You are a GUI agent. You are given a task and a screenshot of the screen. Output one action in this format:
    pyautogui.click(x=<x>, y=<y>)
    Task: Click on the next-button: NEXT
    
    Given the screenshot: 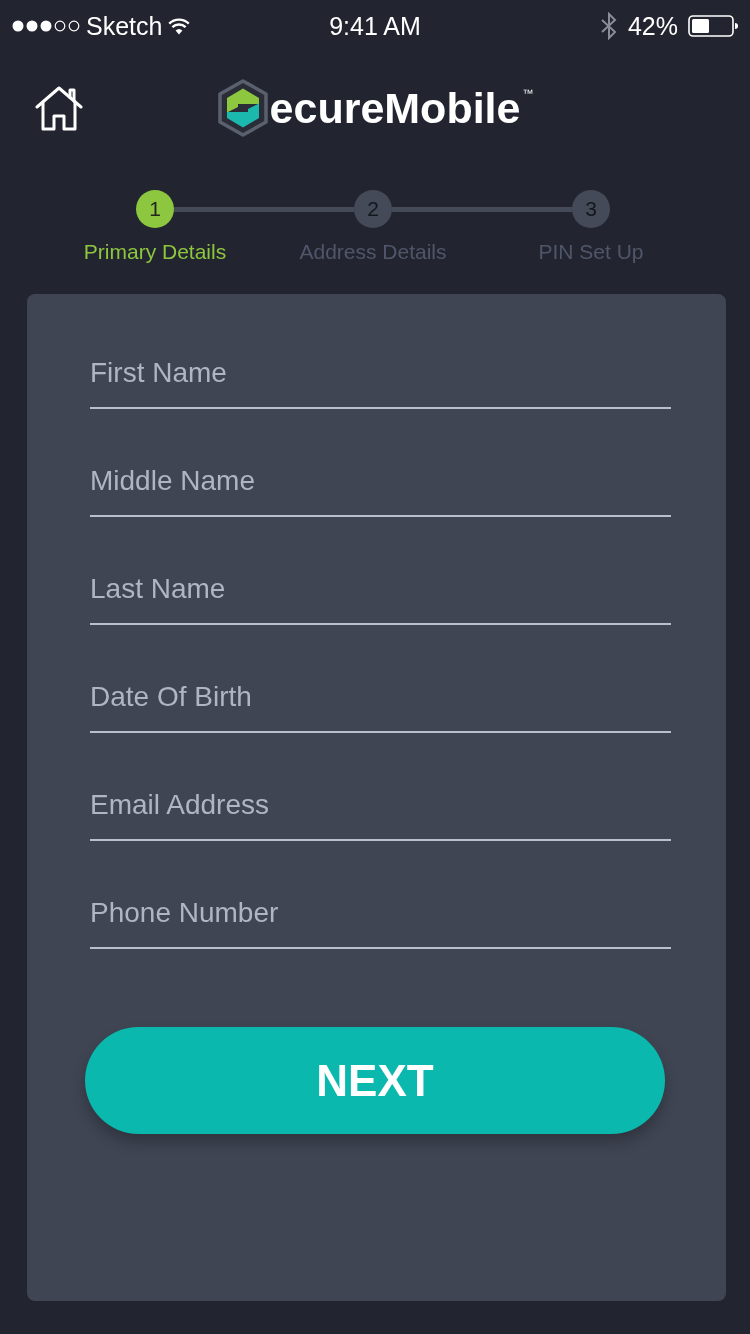 What is the action you would take?
    pyautogui.click(x=375, y=1080)
    